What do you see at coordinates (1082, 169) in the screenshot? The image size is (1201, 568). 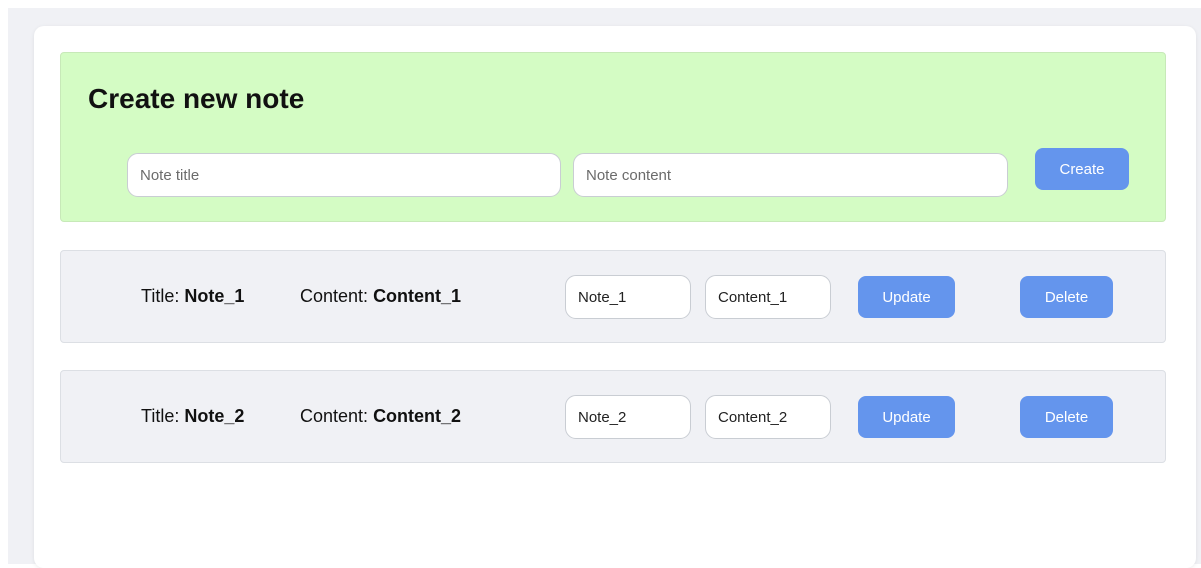 I see `create-button: Create` at bounding box center [1082, 169].